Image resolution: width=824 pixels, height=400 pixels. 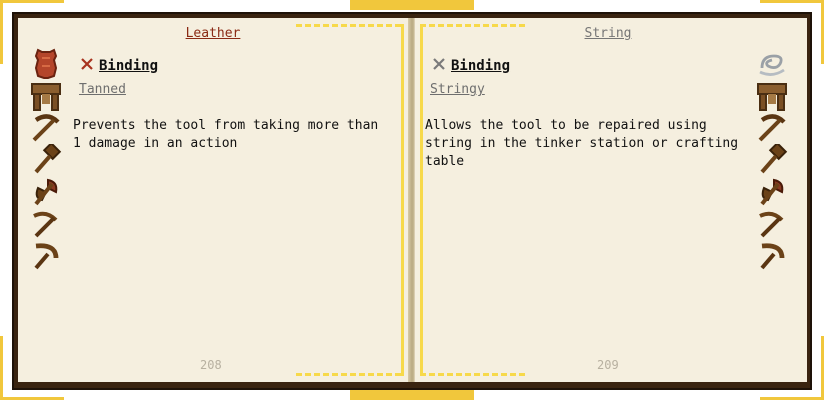 I want to click on page-number: 209, so click(x=608, y=365).